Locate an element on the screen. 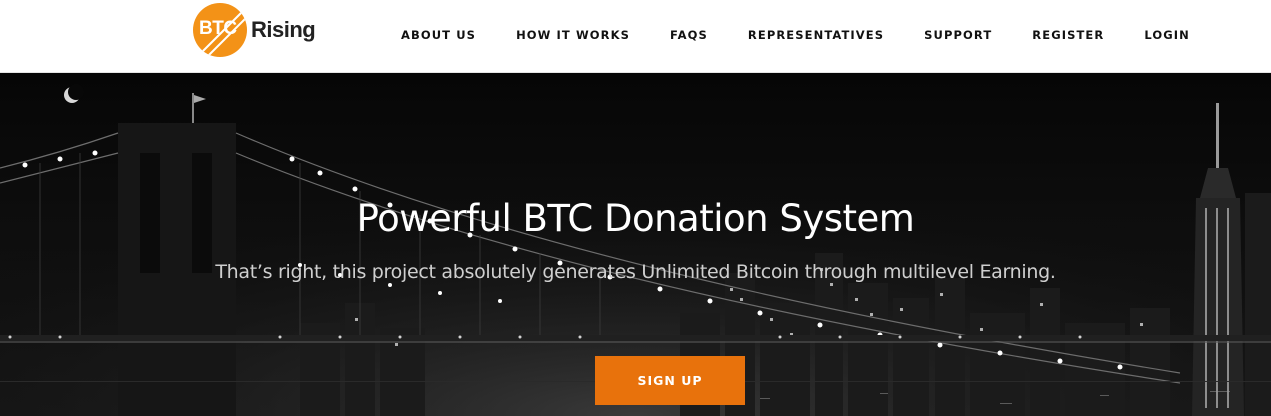 This screenshot has height=416, width=1271. site-logo: BTC Rising is located at coordinates (254, 30).